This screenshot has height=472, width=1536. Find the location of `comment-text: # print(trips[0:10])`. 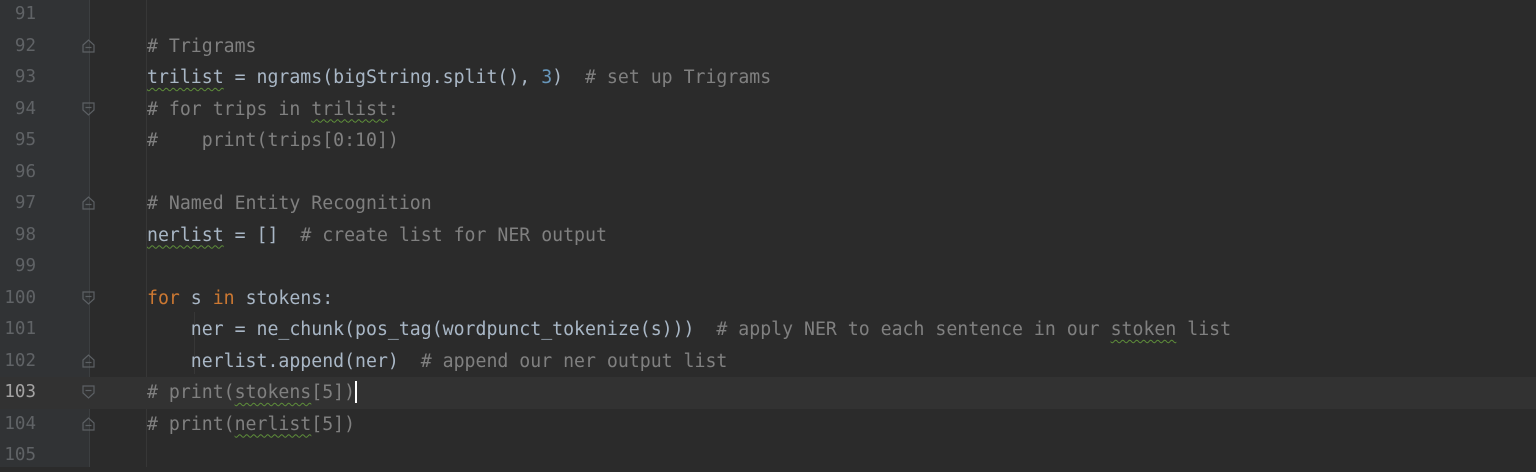

comment-text: # print(trips[0:10]) is located at coordinates (273, 140).